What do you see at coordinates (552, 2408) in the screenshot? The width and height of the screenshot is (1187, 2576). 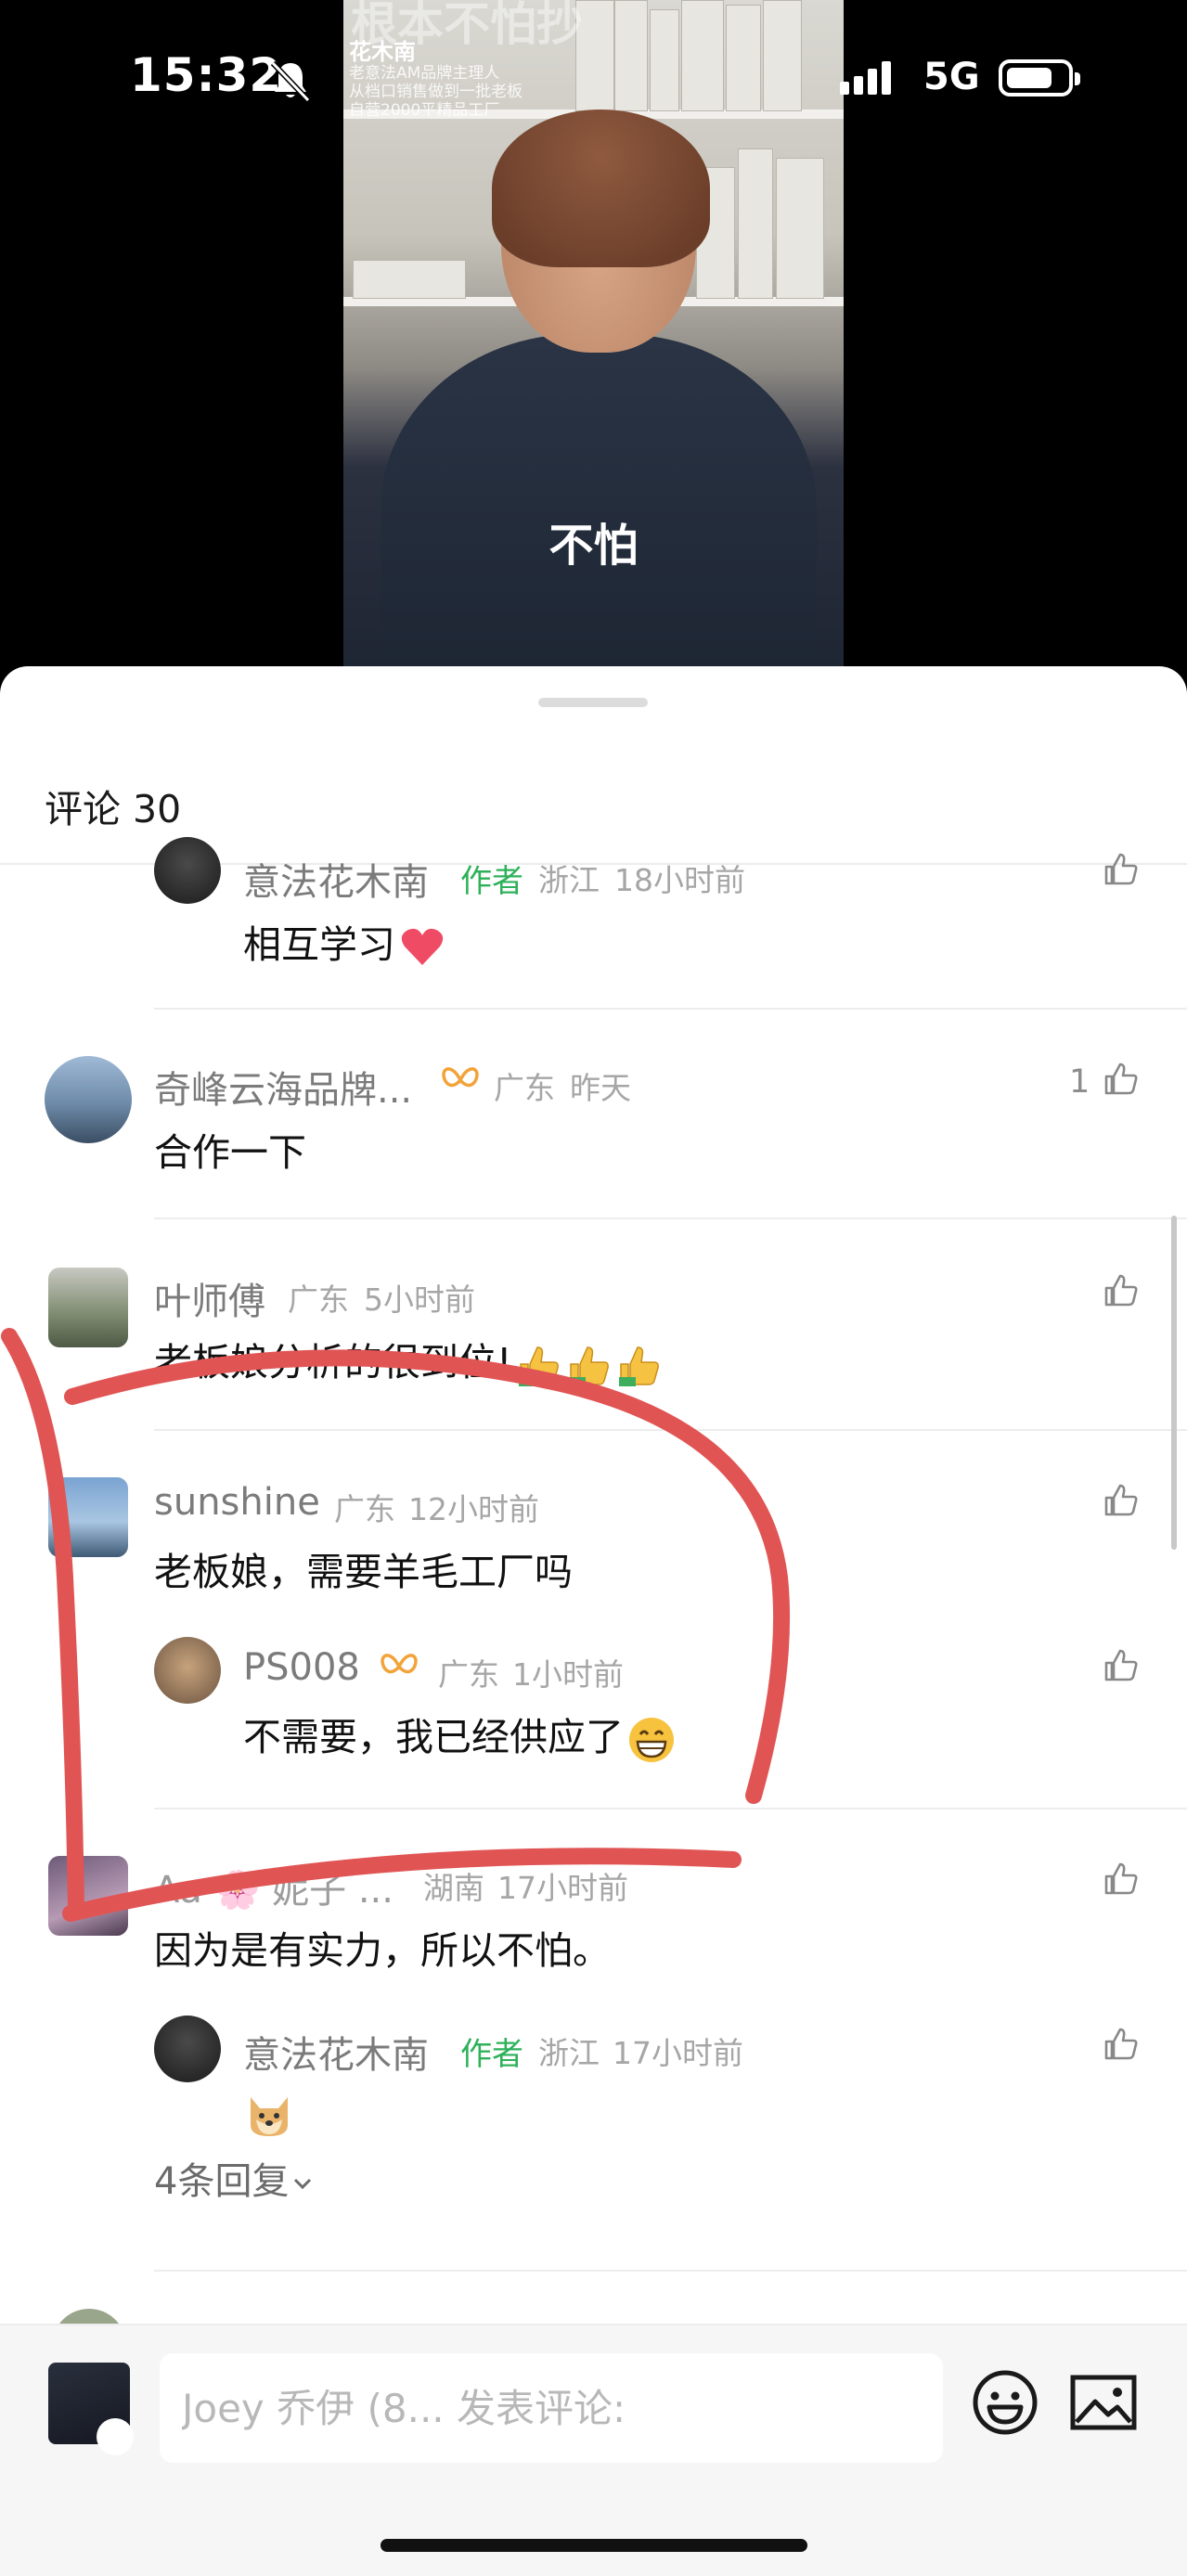 I see `comment-input` at bounding box center [552, 2408].